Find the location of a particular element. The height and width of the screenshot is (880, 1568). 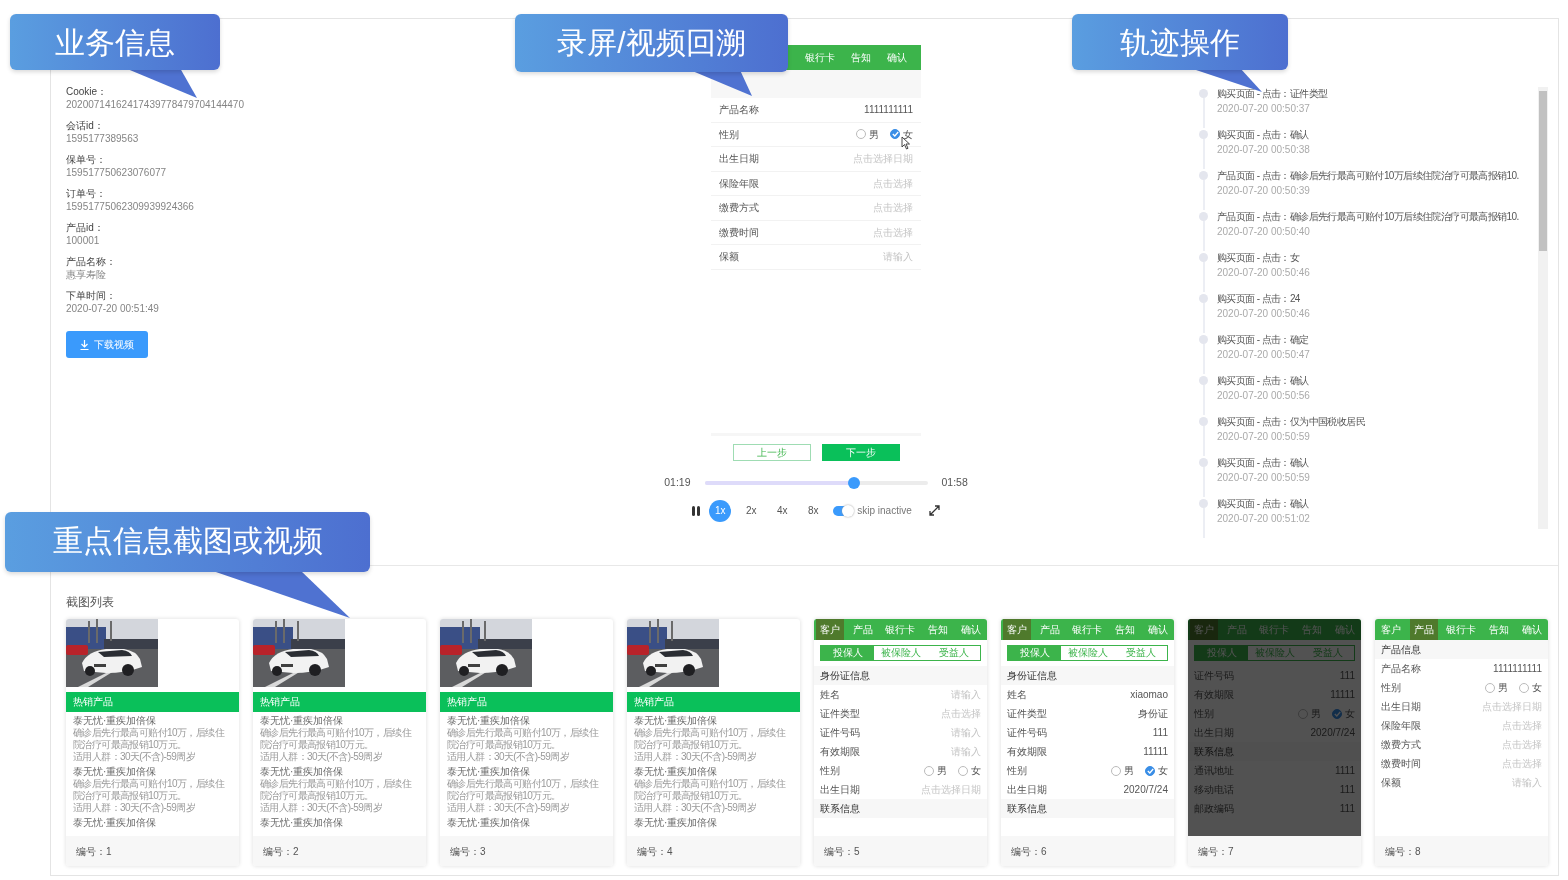

event-time: 2020-07-20 00:51:02 is located at coordinates (1263, 519).